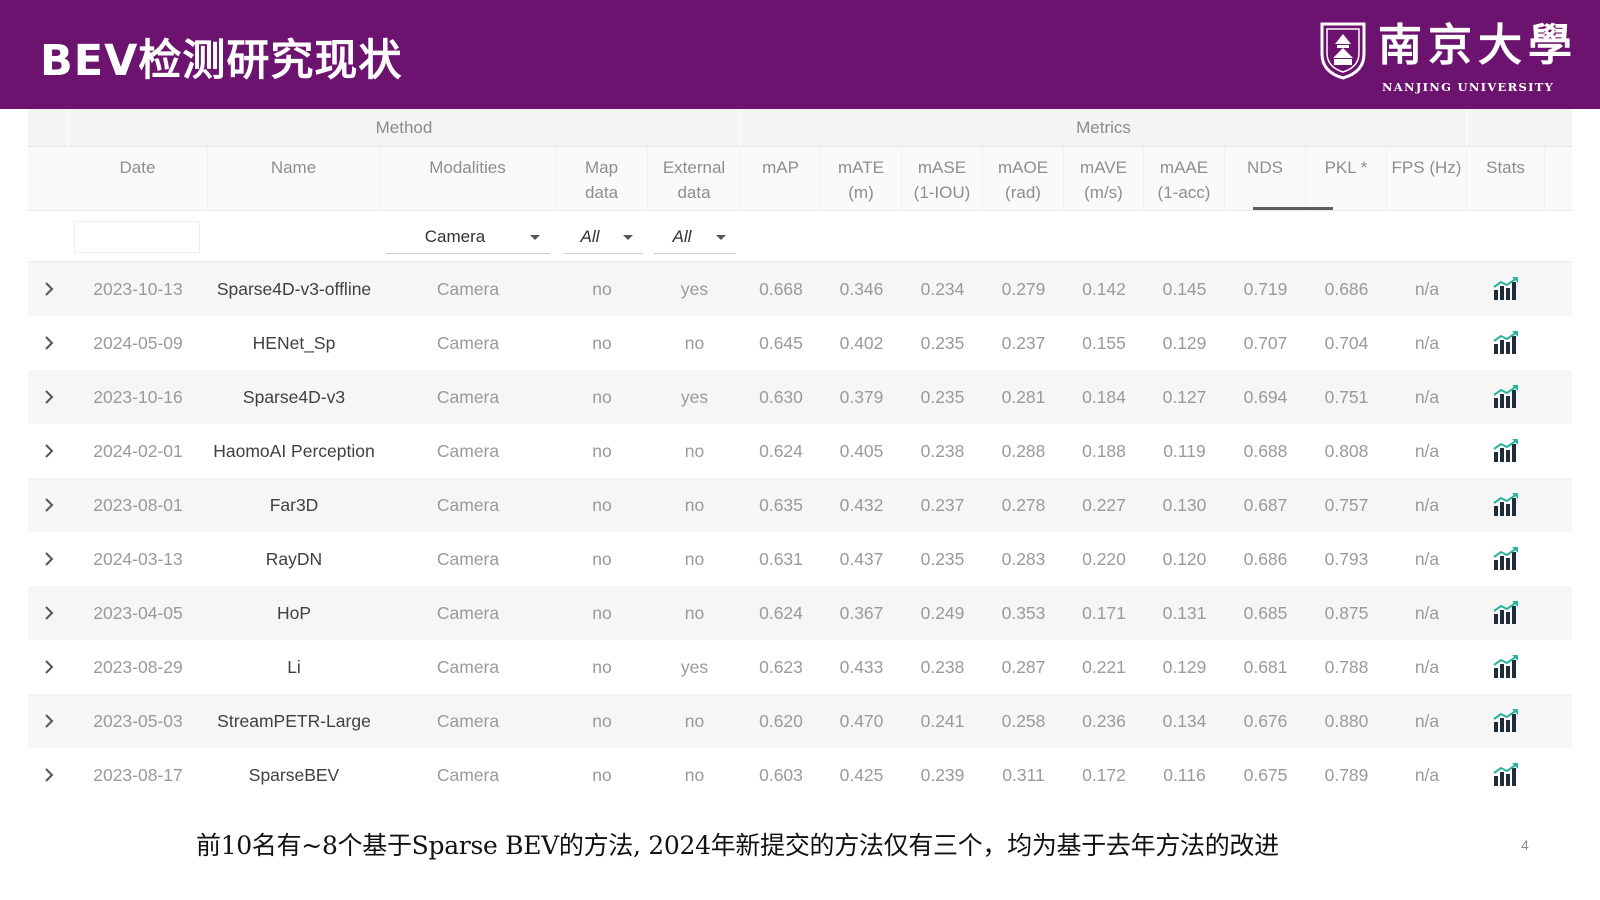 This screenshot has height=900, width=1600. I want to click on cell-maoe: 0.287, so click(1023, 667).